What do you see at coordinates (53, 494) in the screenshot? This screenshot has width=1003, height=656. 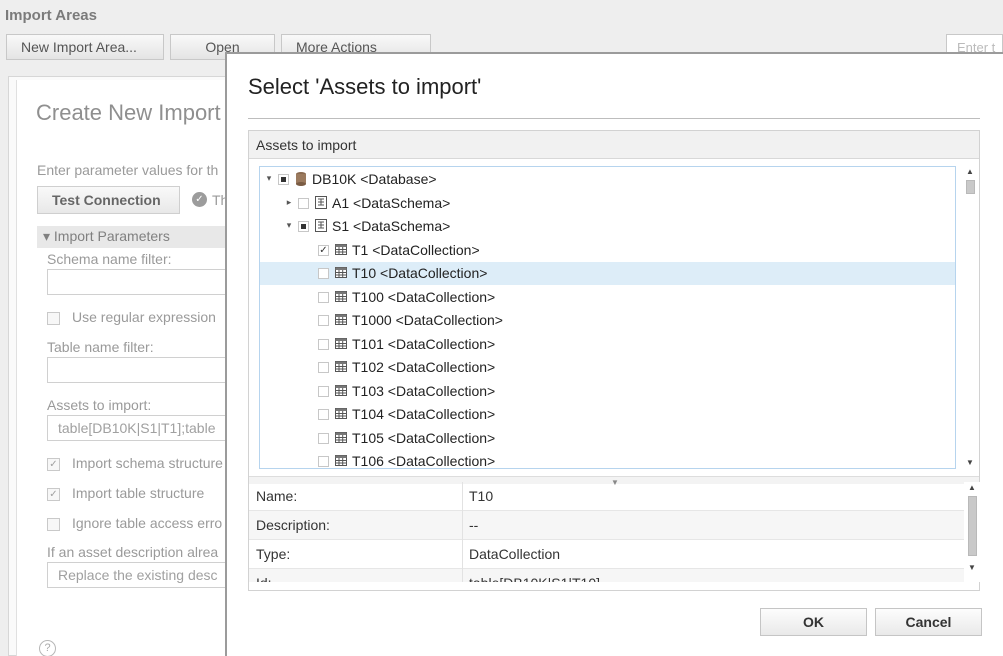 I see `import-table-checkbox: ✓` at bounding box center [53, 494].